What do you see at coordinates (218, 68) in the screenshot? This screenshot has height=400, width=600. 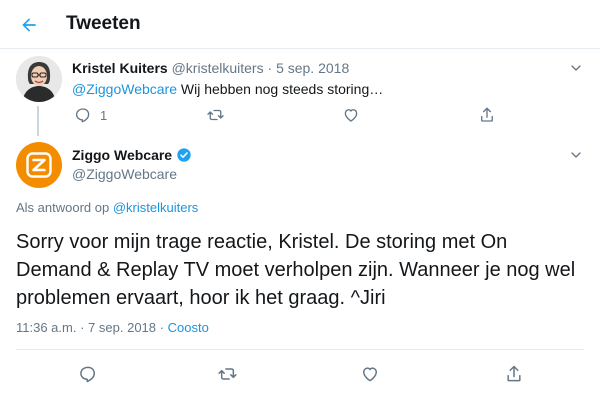 I see `author-handle: @kristelkuiters` at bounding box center [218, 68].